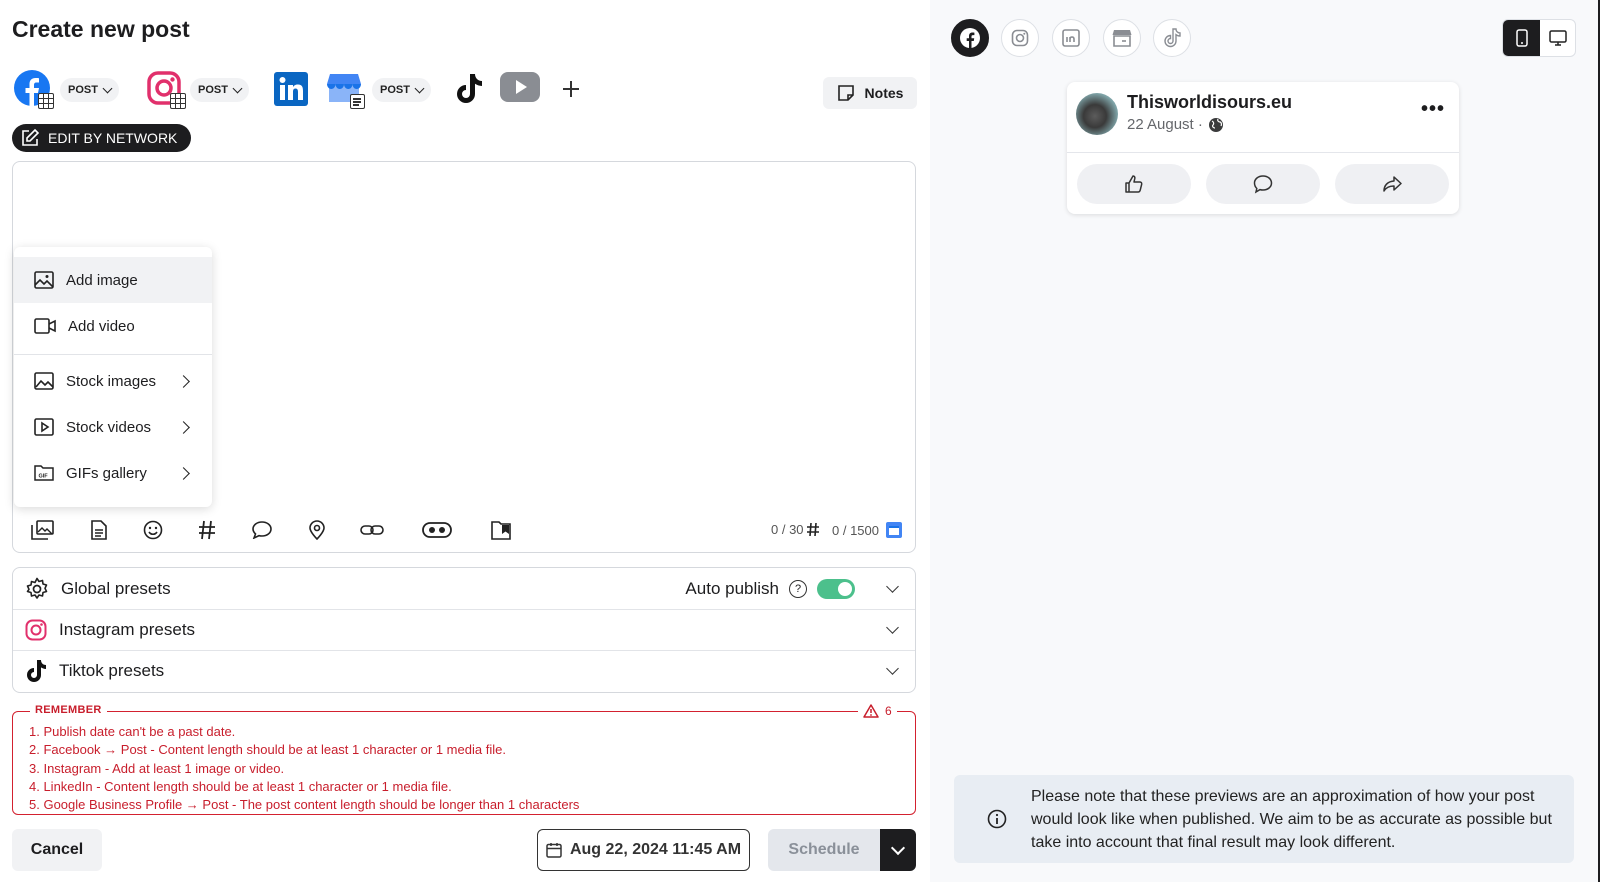 This screenshot has width=1600, height=882. I want to click on menu-item-stock-images: Stock images, so click(113, 381).